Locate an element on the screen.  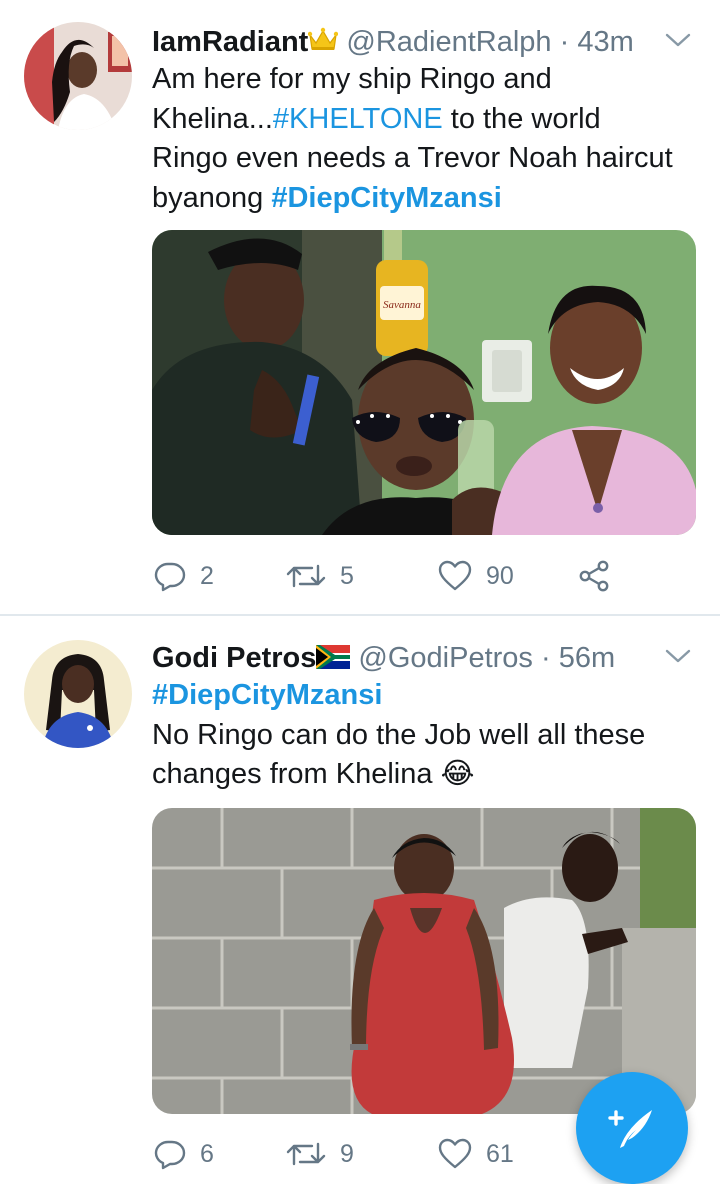
tweet-header: Godi Petros @GodiPetros · 56m is located at coordinates (383, 659).